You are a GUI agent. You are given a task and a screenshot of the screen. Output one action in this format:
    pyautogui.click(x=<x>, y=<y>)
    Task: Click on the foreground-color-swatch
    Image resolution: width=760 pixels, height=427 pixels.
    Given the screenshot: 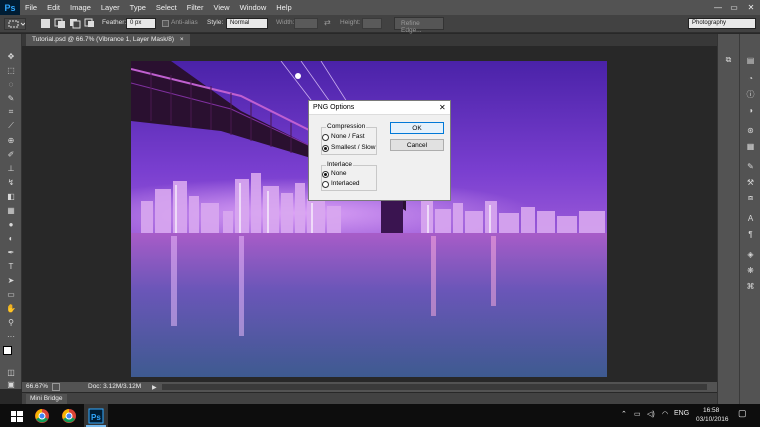 What is the action you would take?
    pyautogui.click(x=7, y=350)
    